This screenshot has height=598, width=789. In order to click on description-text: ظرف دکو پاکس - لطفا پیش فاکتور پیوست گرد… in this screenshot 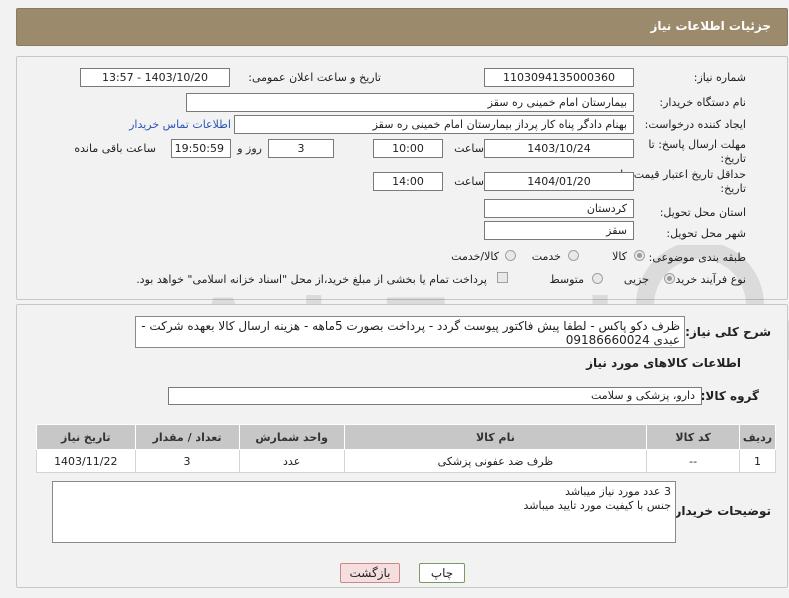, I will do `click(410, 333)`.